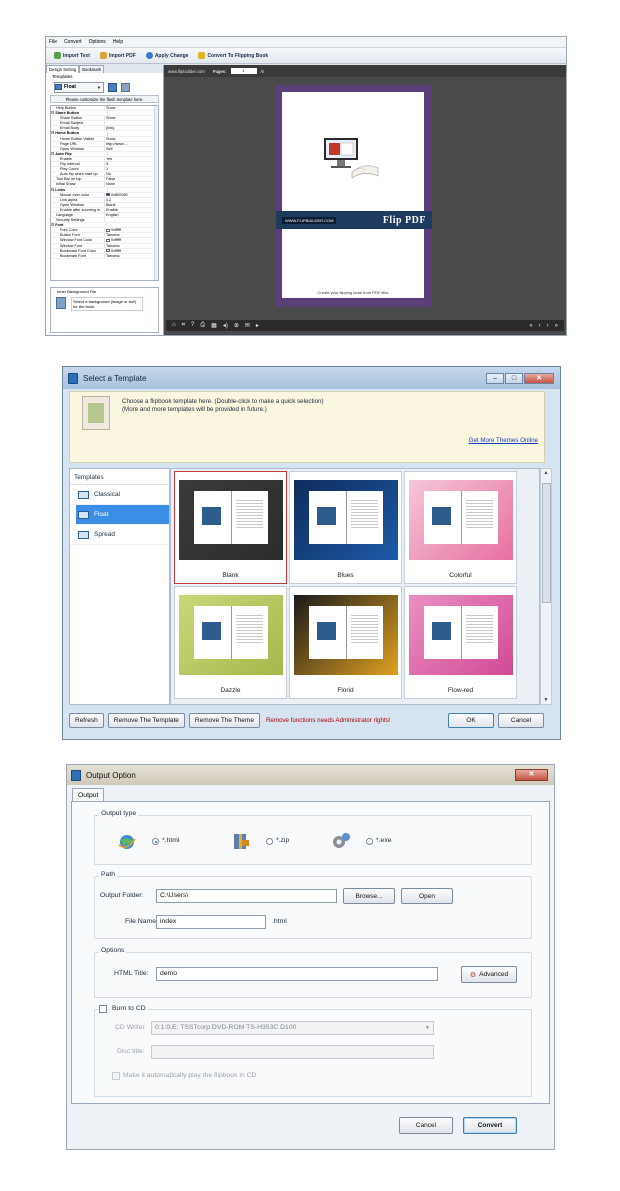  Describe the element at coordinates (225, 325) in the screenshot. I see `sound-icon: ◂)` at that location.